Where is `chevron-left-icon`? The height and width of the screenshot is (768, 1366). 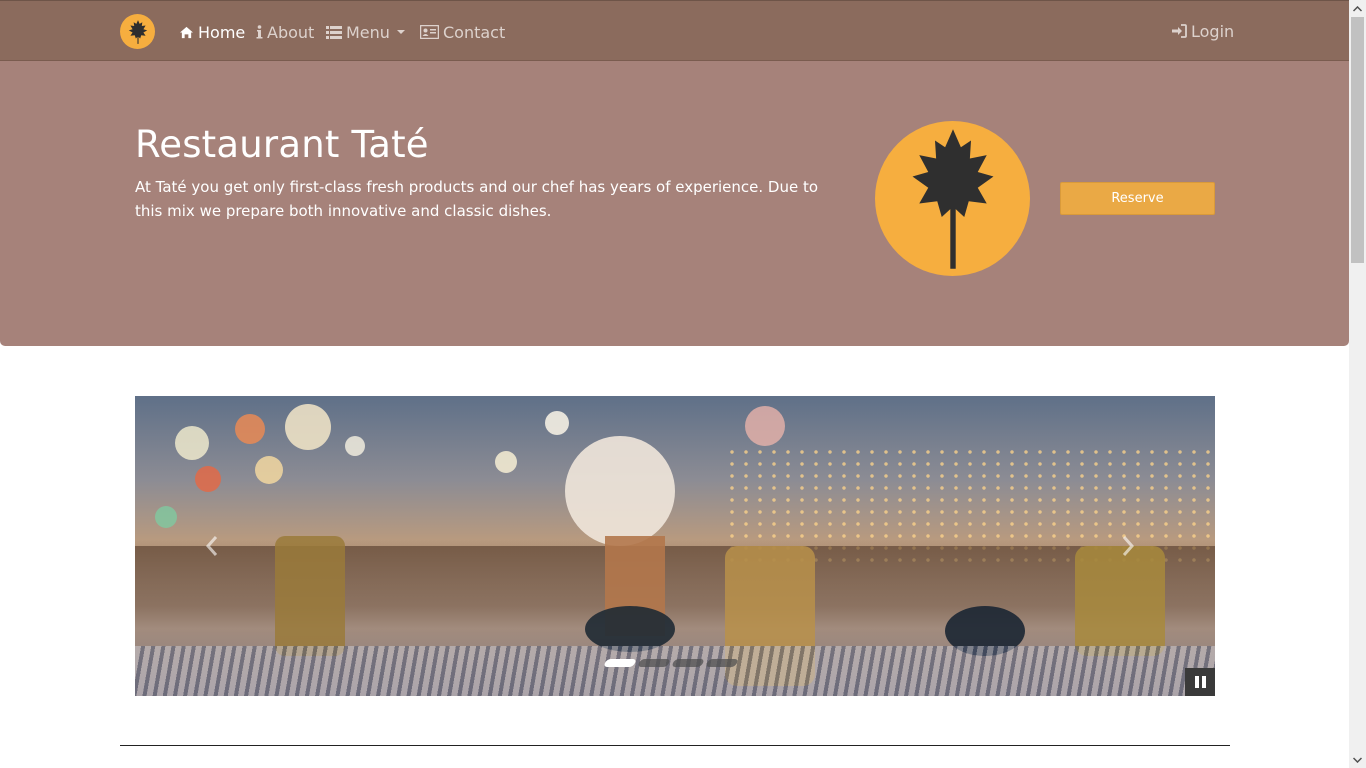 chevron-left-icon is located at coordinates (211, 546).